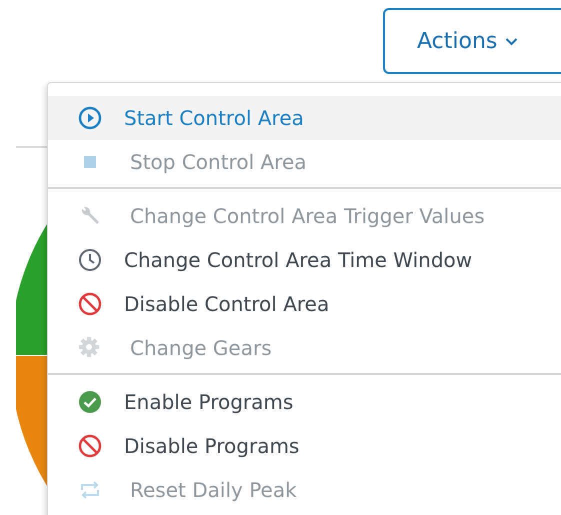 The width and height of the screenshot is (561, 515). Describe the element at coordinates (307, 216) in the screenshot. I see `menu-item-label: Change Control Area Trigger Values` at that location.